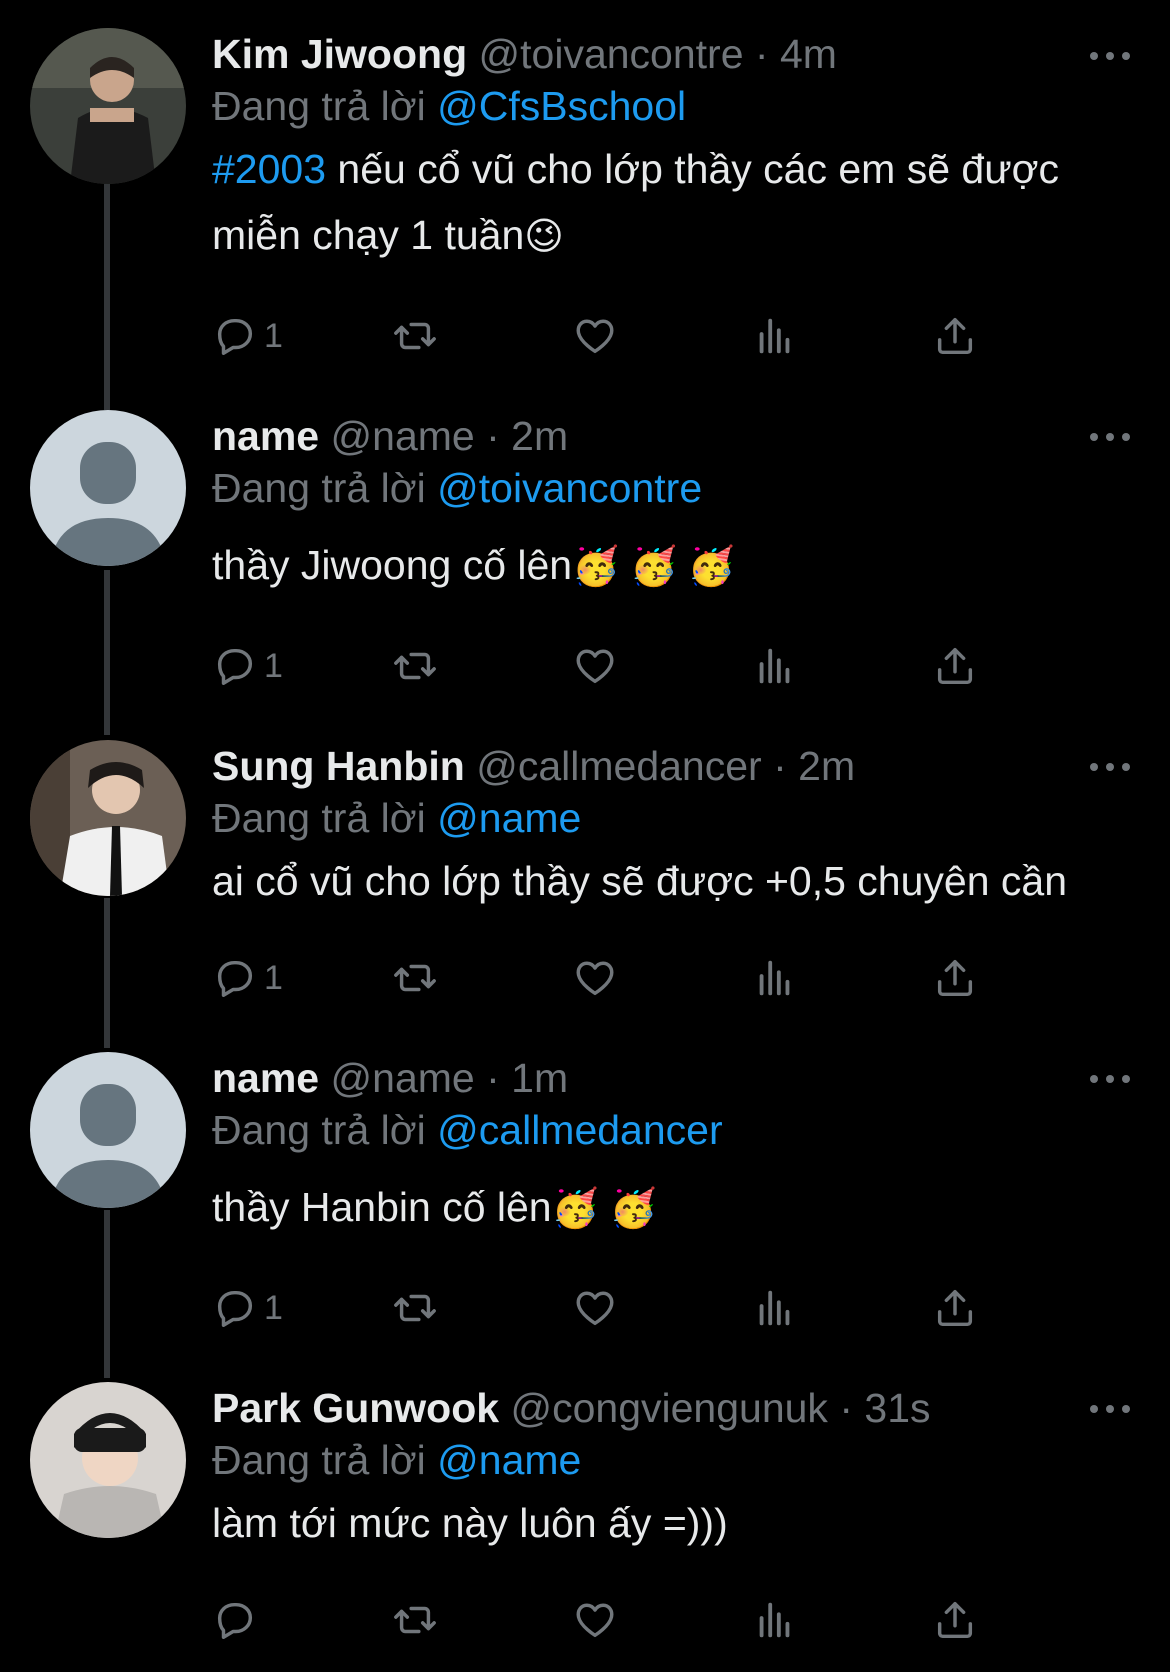 The image size is (1170, 1672). What do you see at coordinates (539, 1078) in the screenshot?
I see `timestamp: 1m` at bounding box center [539, 1078].